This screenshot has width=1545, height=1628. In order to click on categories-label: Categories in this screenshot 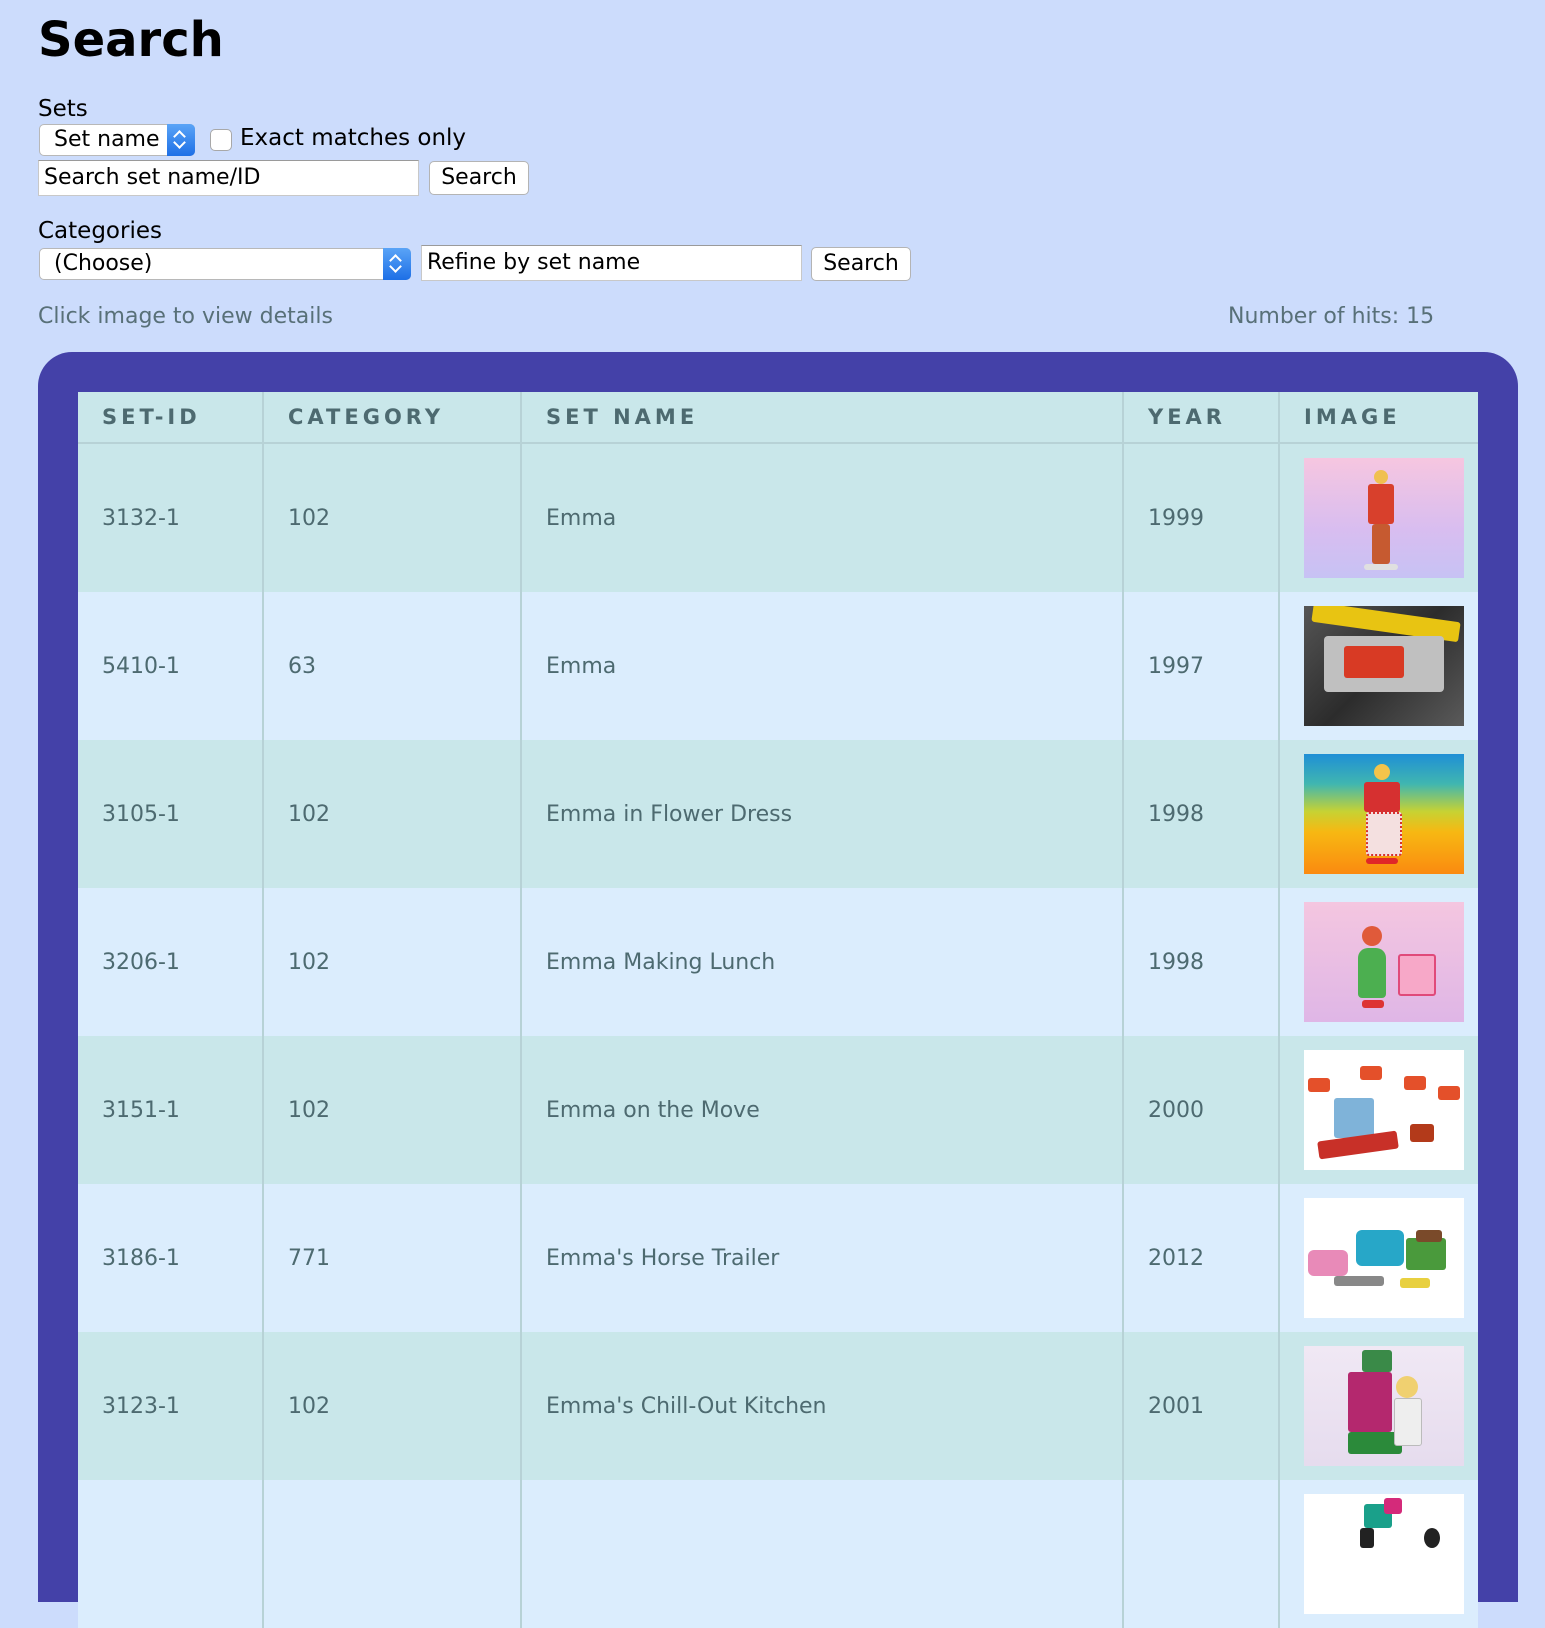, I will do `click(100, 231)`.